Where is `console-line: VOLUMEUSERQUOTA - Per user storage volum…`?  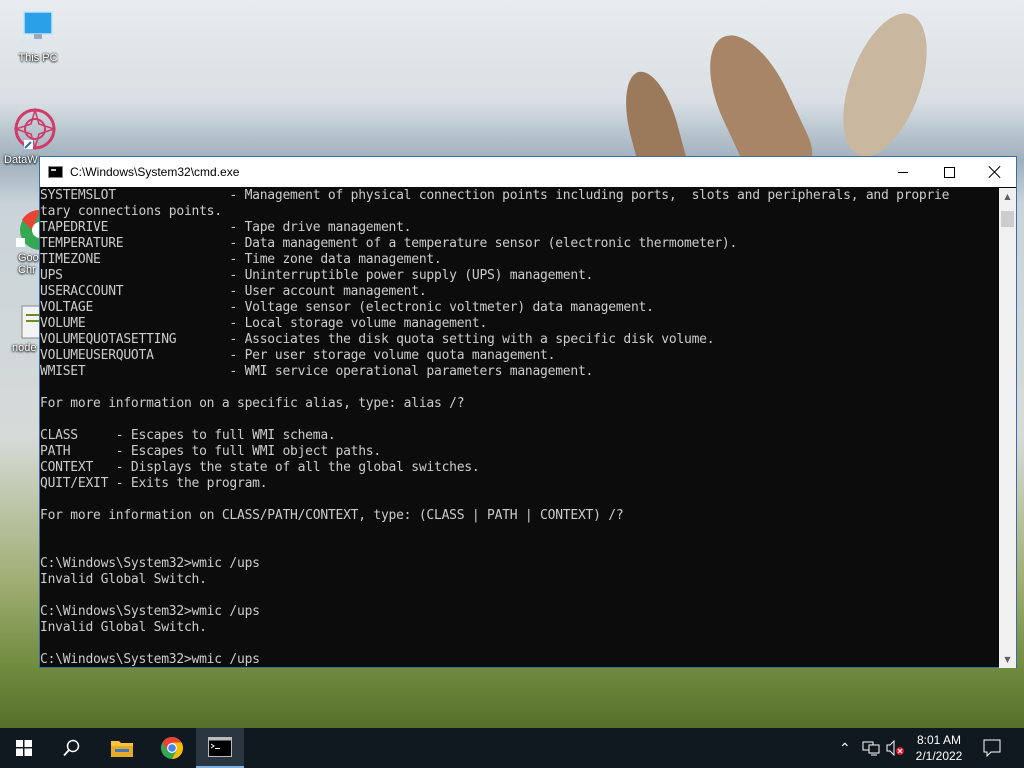
console-line: VOLUMEUSERQUOTA - Per user storage volum… is located at coordinates (298, 355).